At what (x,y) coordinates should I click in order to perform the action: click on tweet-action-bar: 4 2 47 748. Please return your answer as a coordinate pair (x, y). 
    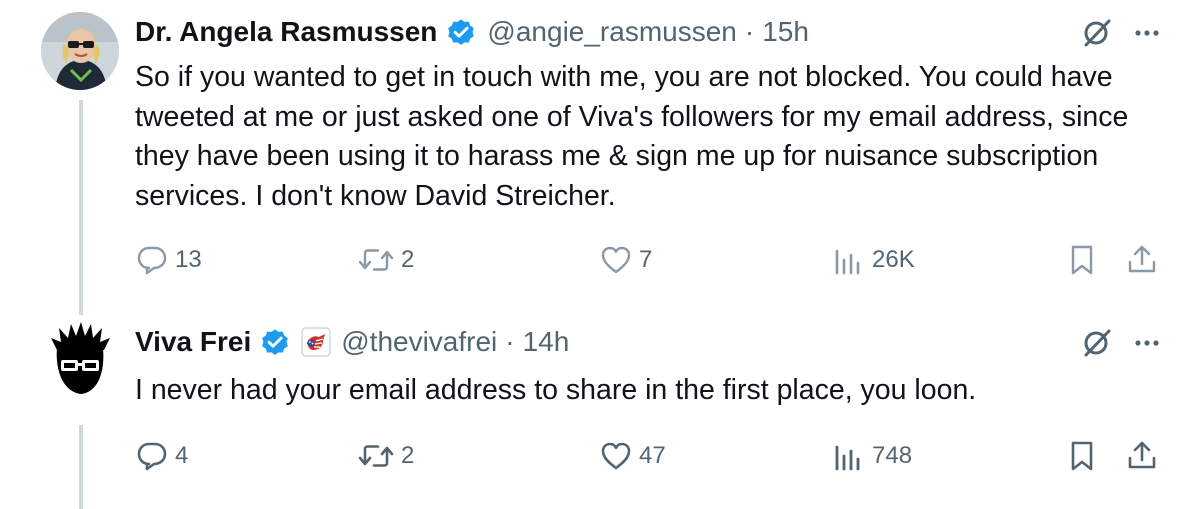
    Looking at the image, I should click on (650, 456).